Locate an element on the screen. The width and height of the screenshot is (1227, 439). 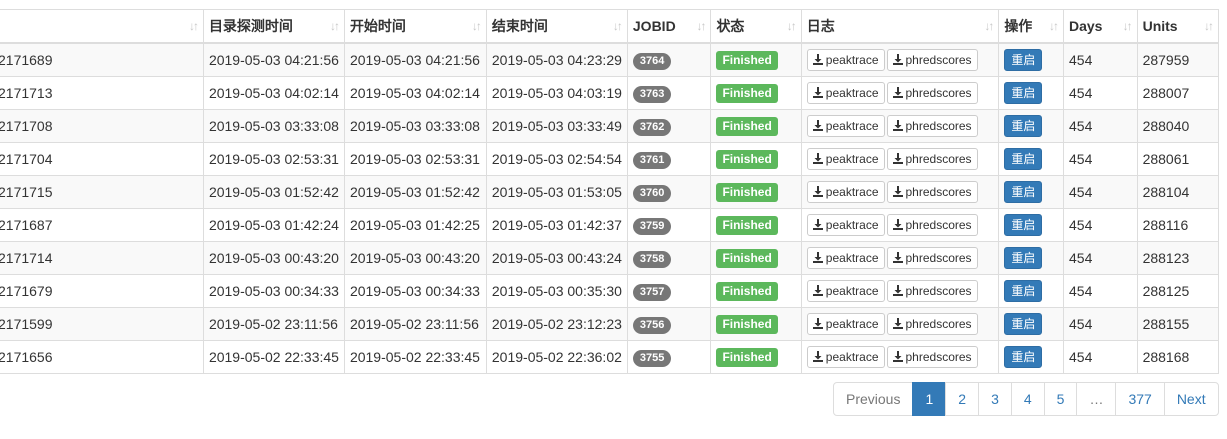
column-header-start-time: 开始时间 ↓↑ is located at coordinates (415, 26).